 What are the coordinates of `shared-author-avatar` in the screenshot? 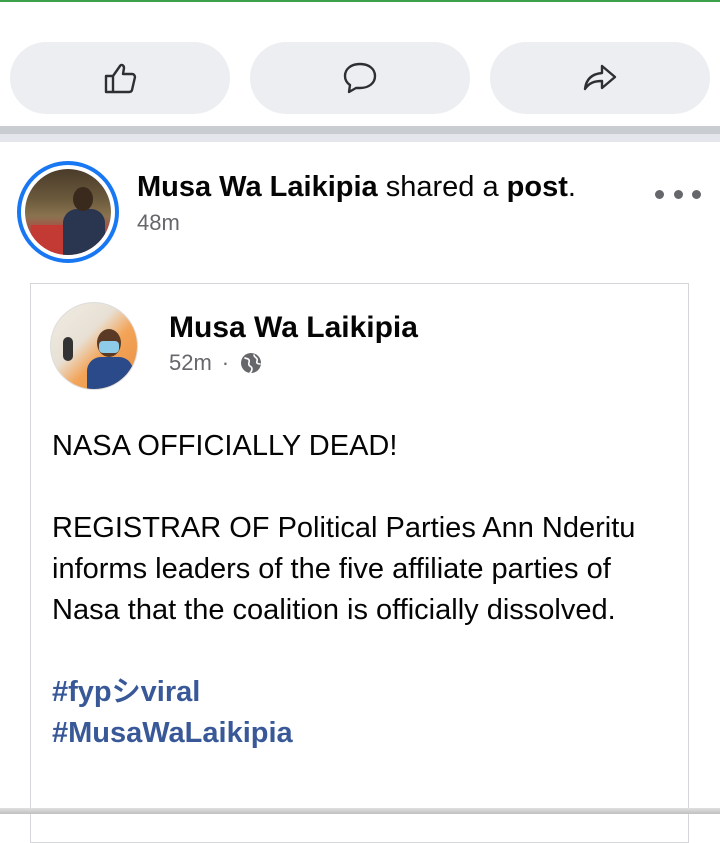 It's located at (94, 346).